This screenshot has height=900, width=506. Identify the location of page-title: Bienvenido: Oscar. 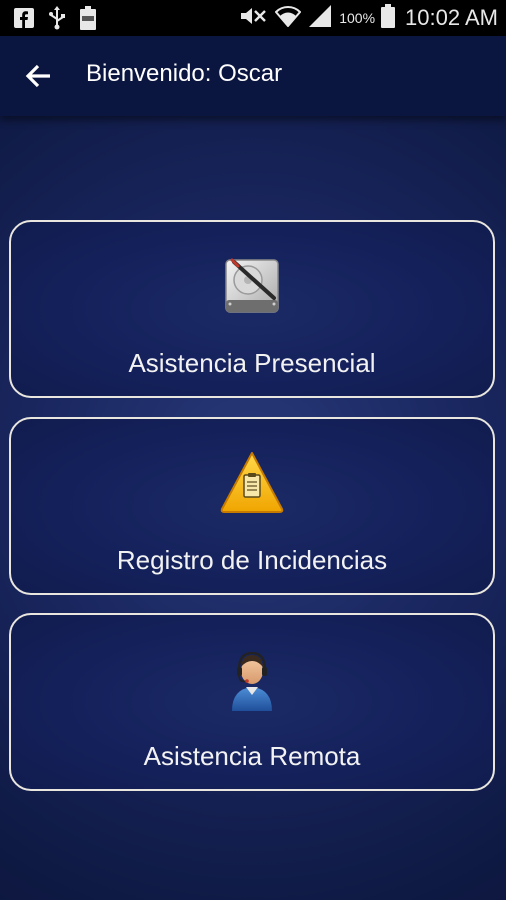
(184, 73).